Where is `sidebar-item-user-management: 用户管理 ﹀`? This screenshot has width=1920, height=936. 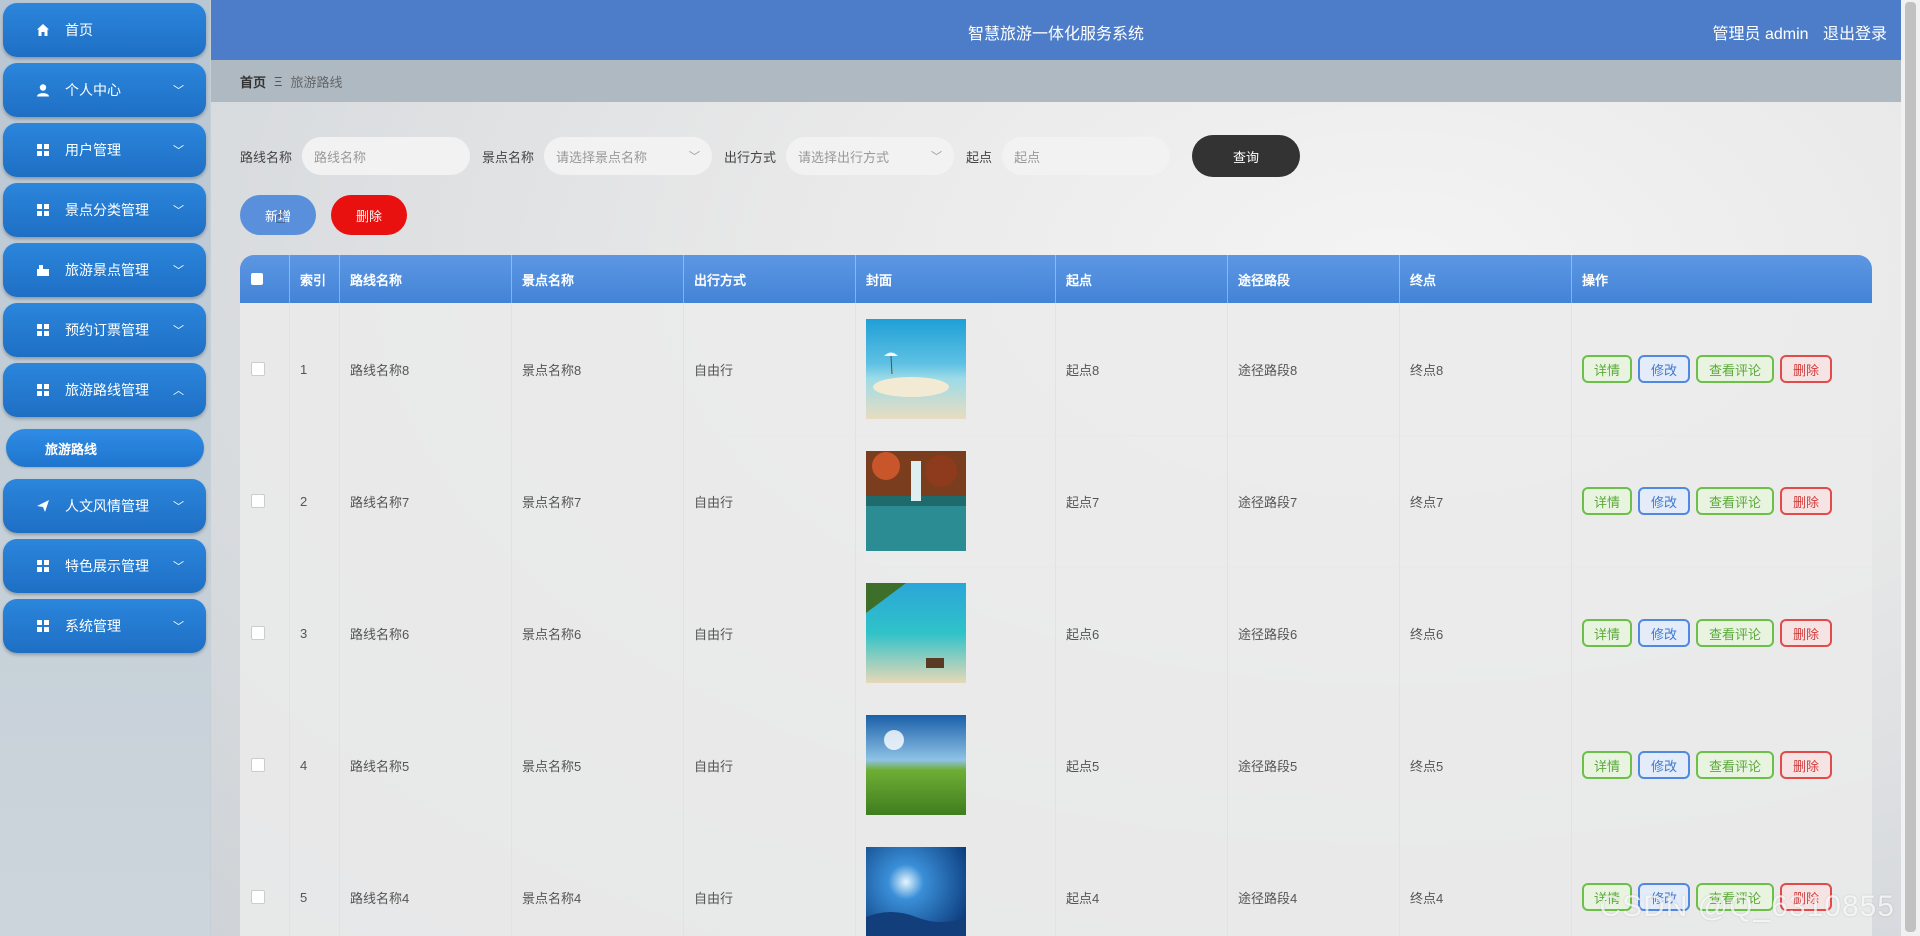 sidebar-item-user-management: 用户管理 ﹀ is located at coordinates (104, 150).